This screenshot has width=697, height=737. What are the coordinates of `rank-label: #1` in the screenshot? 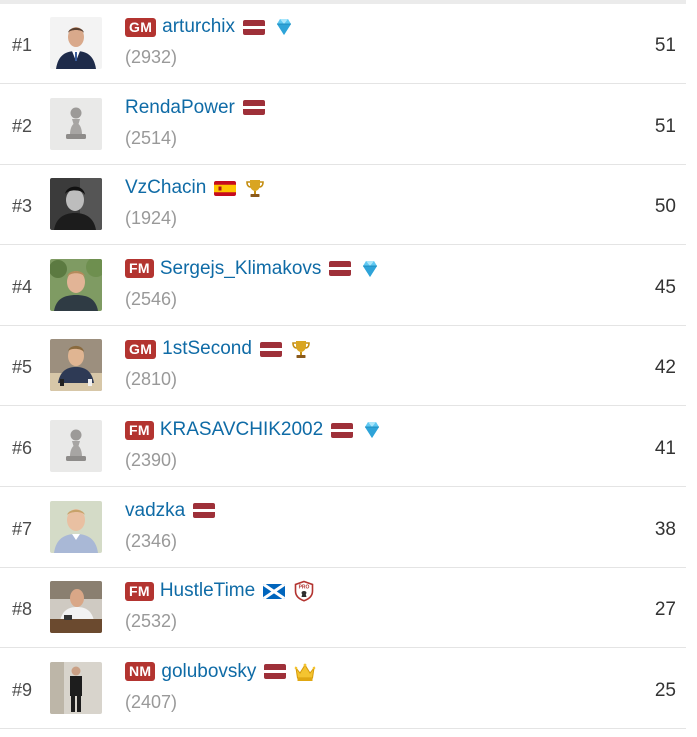 It's located at (22, 45).